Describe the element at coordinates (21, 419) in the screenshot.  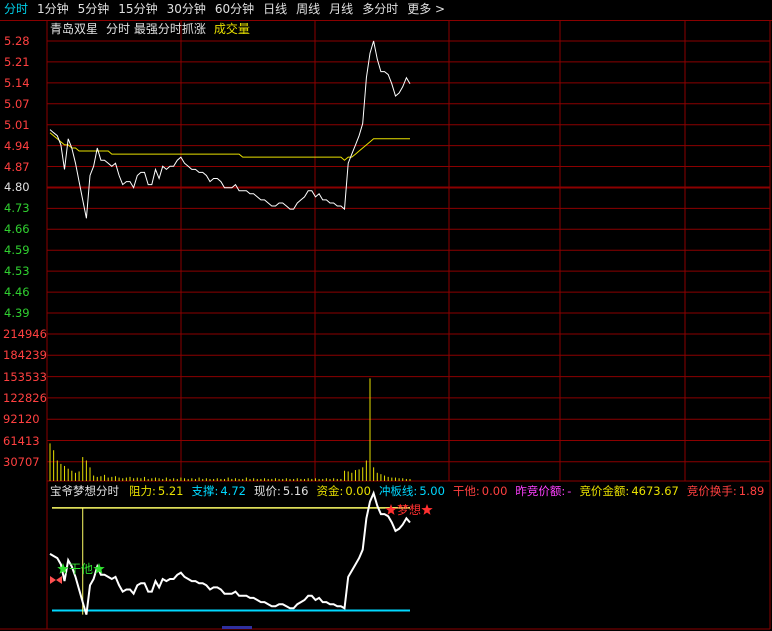
I see `volume-tick-label: 92120` at that location.